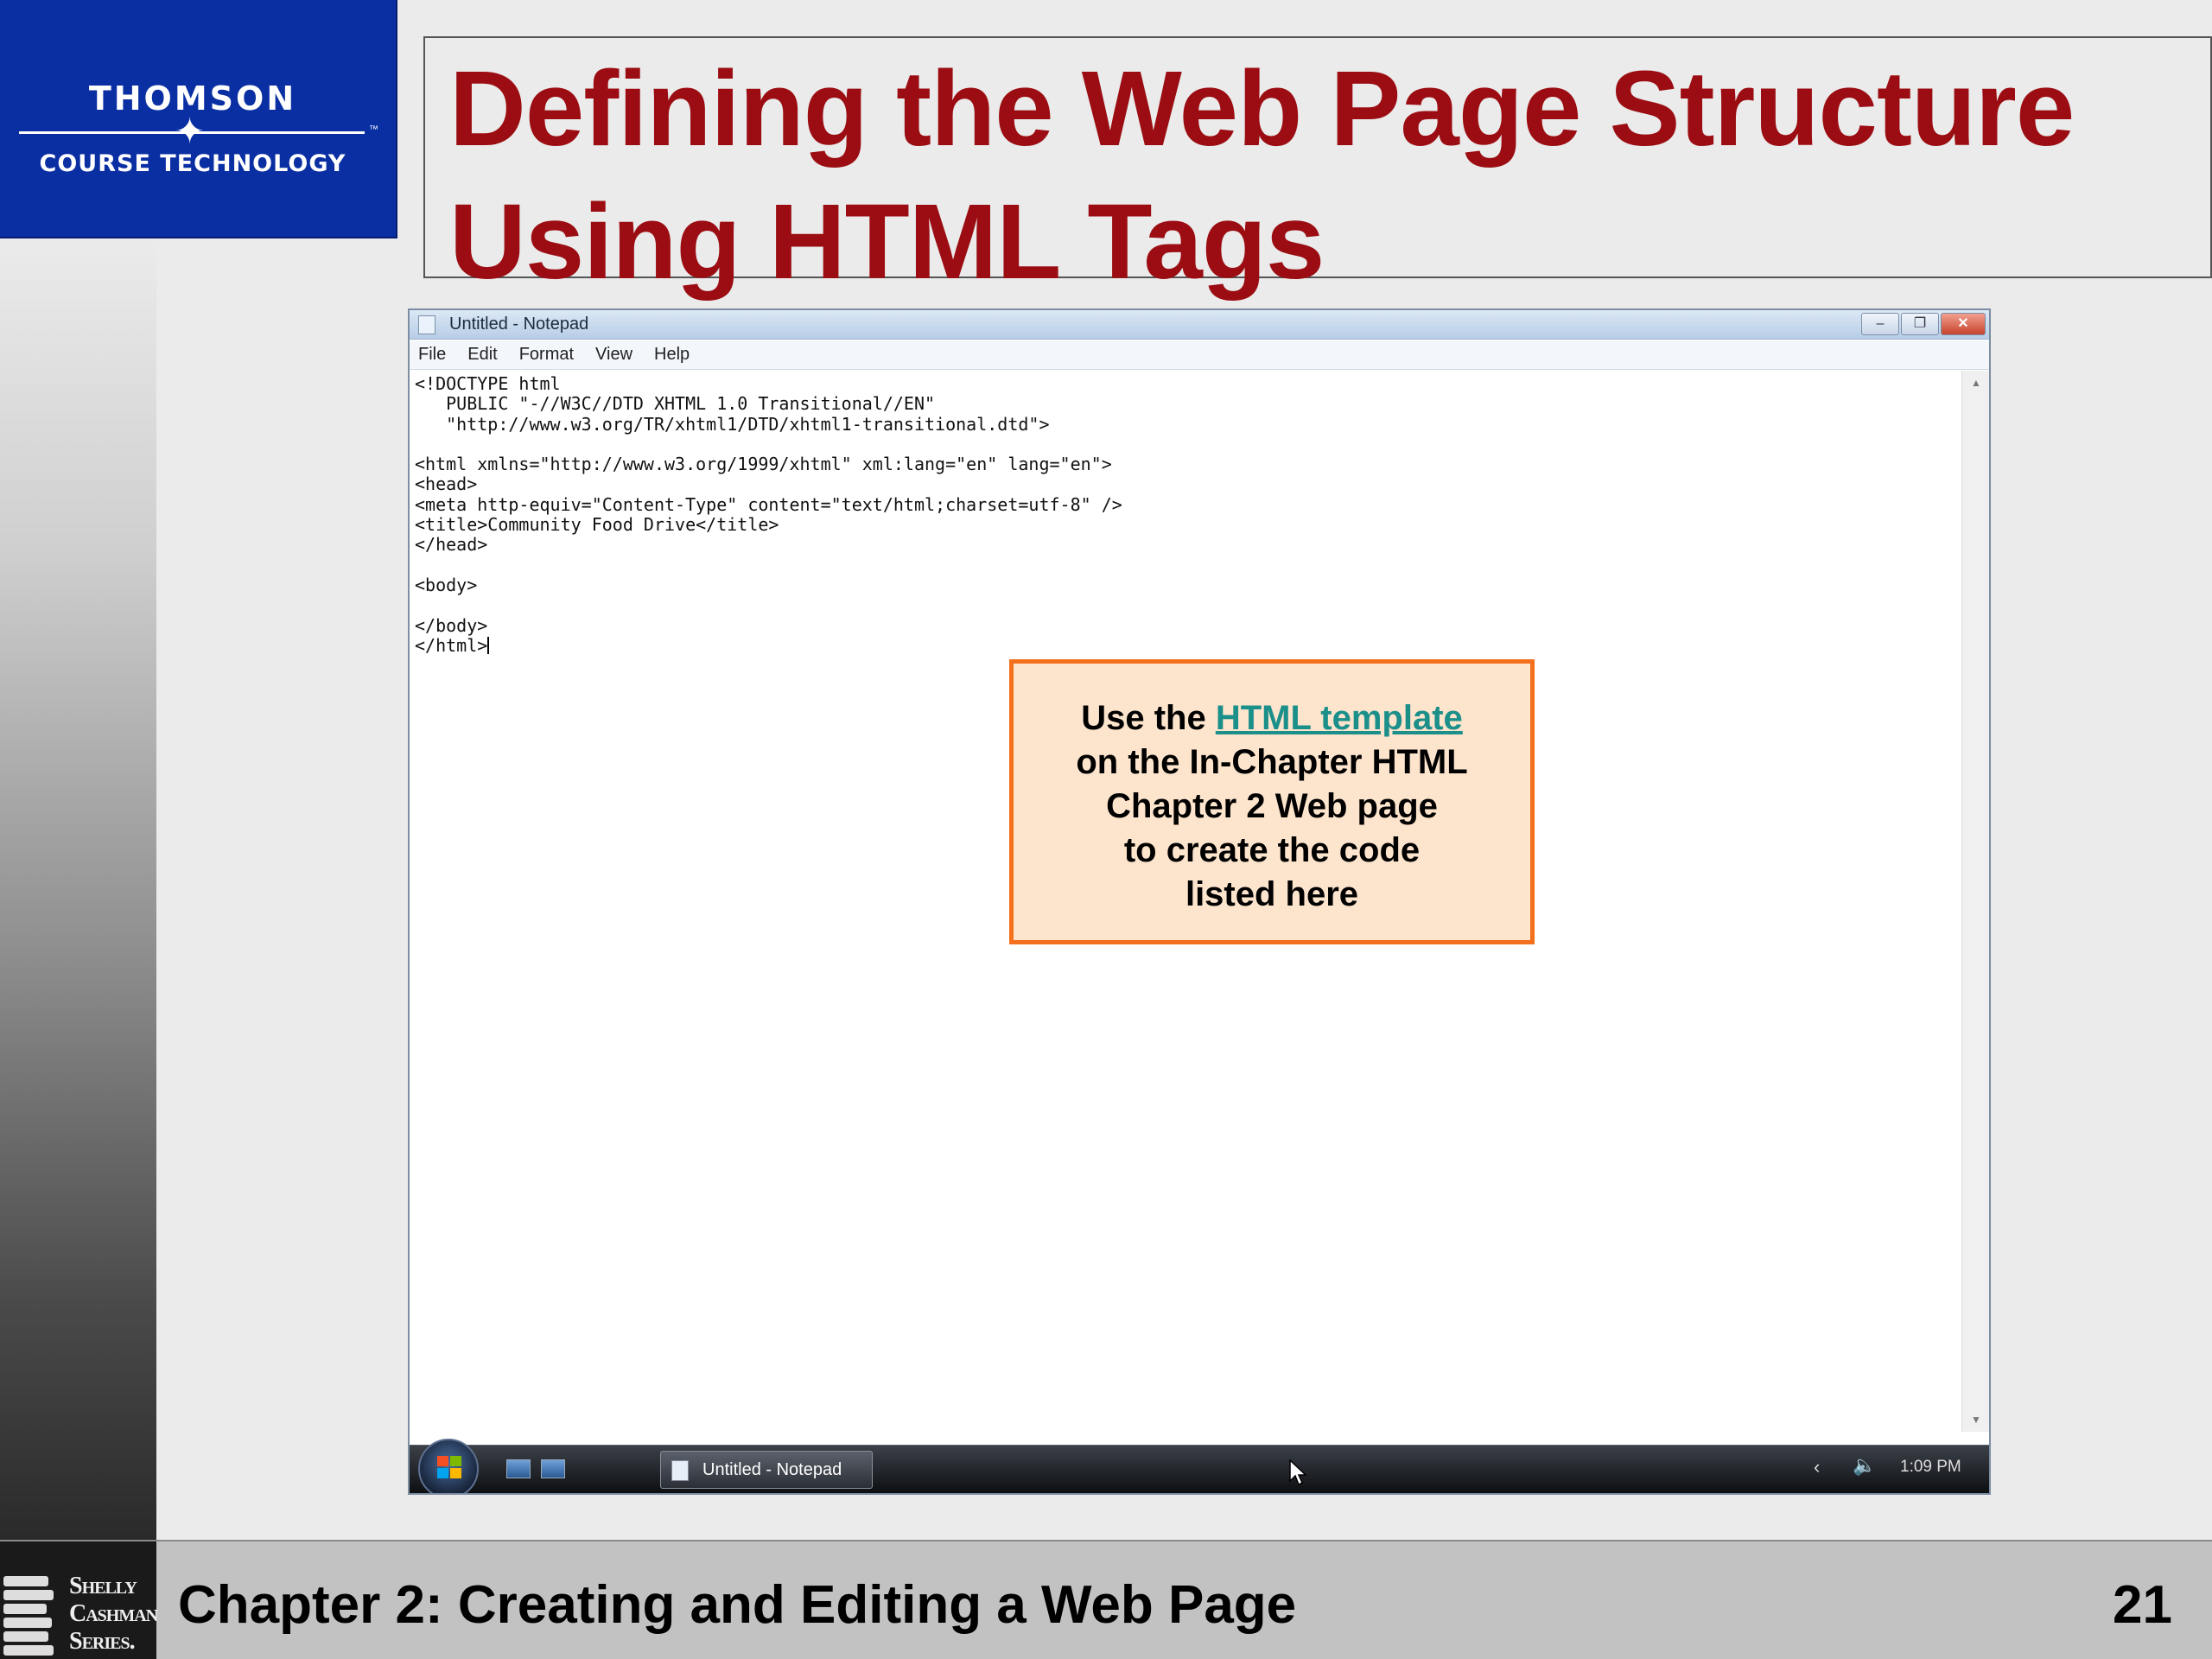 The image size is (2212, 1659). What do you see at coordinates (1148, 718) in the screenshot?
I see `callout-prefix: Use the` at bounding box center [1148, 718].